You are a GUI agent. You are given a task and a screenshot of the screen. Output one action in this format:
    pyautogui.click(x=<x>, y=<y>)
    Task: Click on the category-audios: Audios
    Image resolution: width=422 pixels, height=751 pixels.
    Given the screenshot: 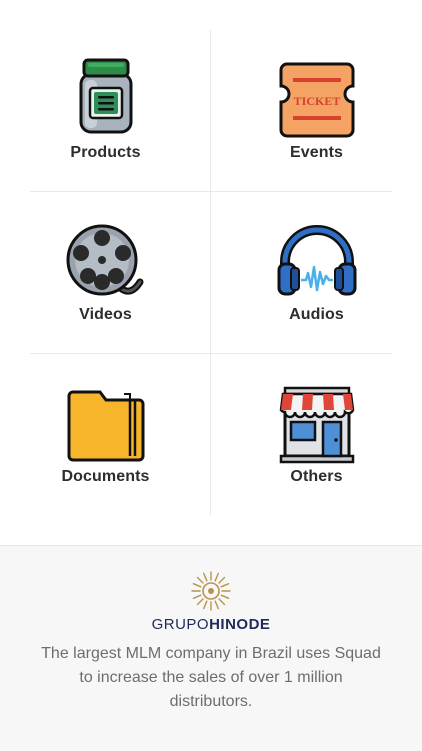 What is the action you would take?
    pyautogui.click(x=316, y=273)
    